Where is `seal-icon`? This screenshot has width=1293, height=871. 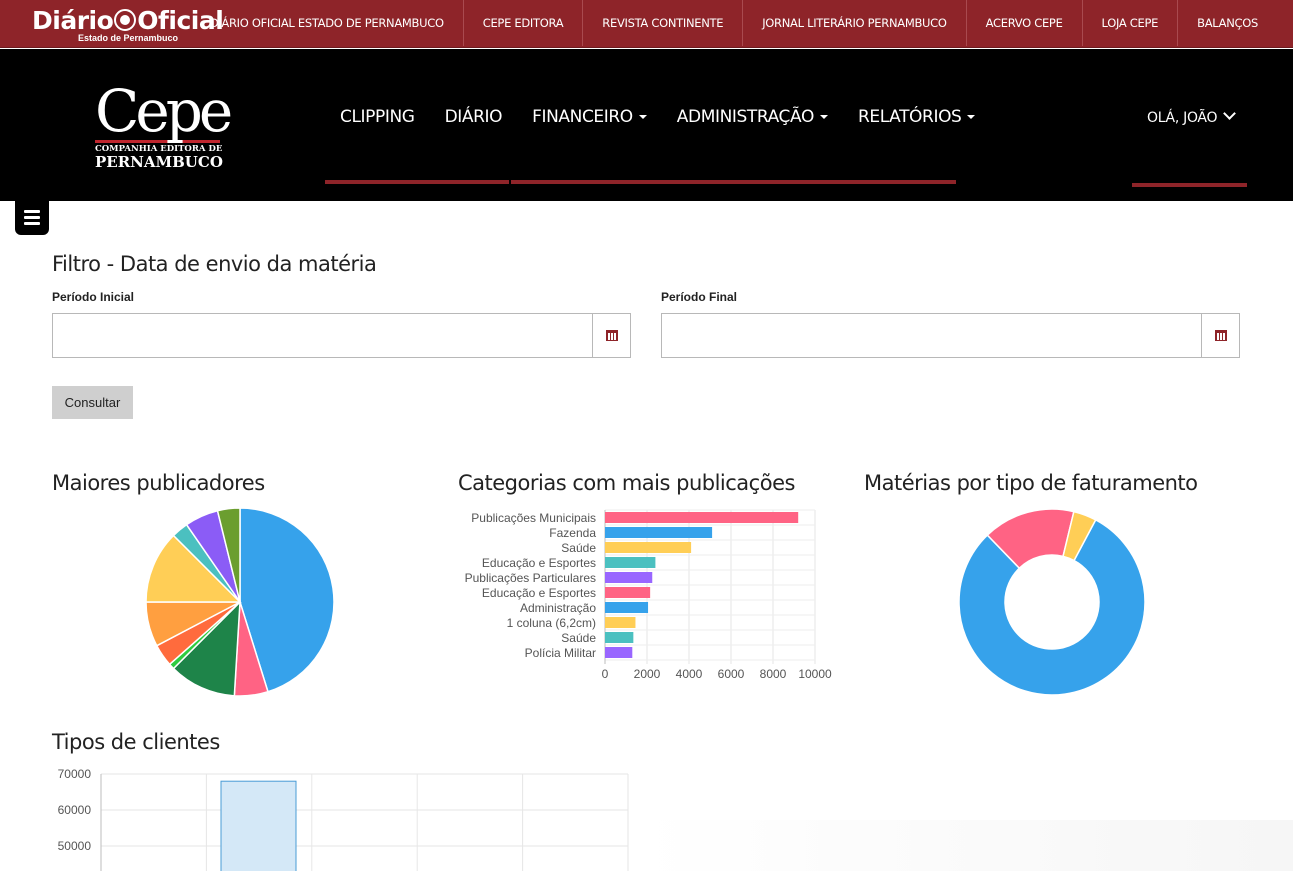
seal-icon is located at coordinates (125, 20).